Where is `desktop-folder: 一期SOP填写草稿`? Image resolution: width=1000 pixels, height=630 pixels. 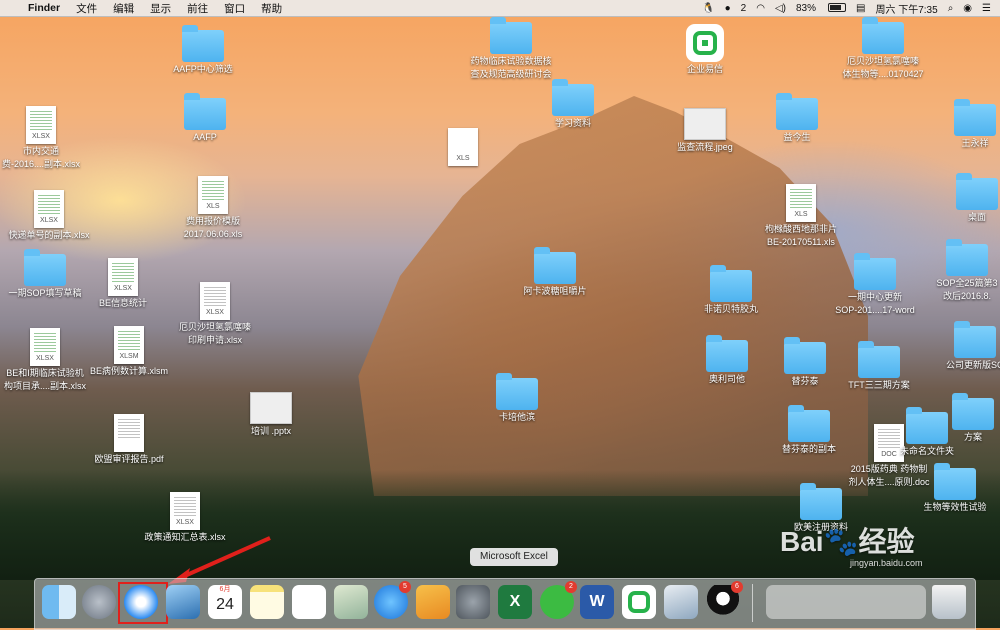 desktop-folder: 一期SOP填写草稿 is located at coordinates (45, 274).